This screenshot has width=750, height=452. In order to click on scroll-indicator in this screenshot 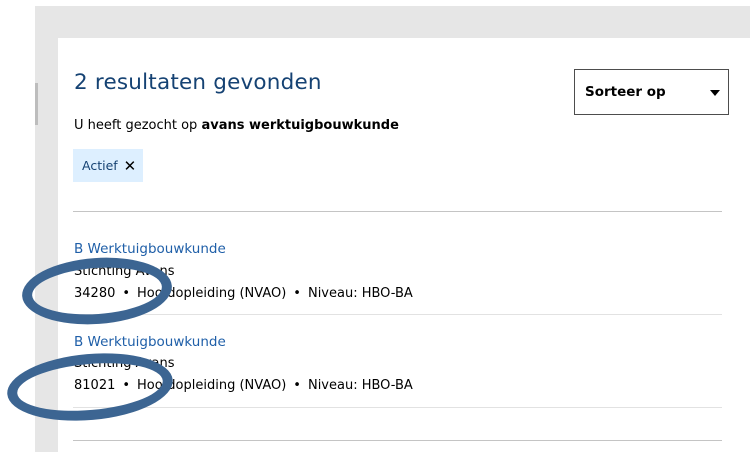, I will do `click(36, 104)`.